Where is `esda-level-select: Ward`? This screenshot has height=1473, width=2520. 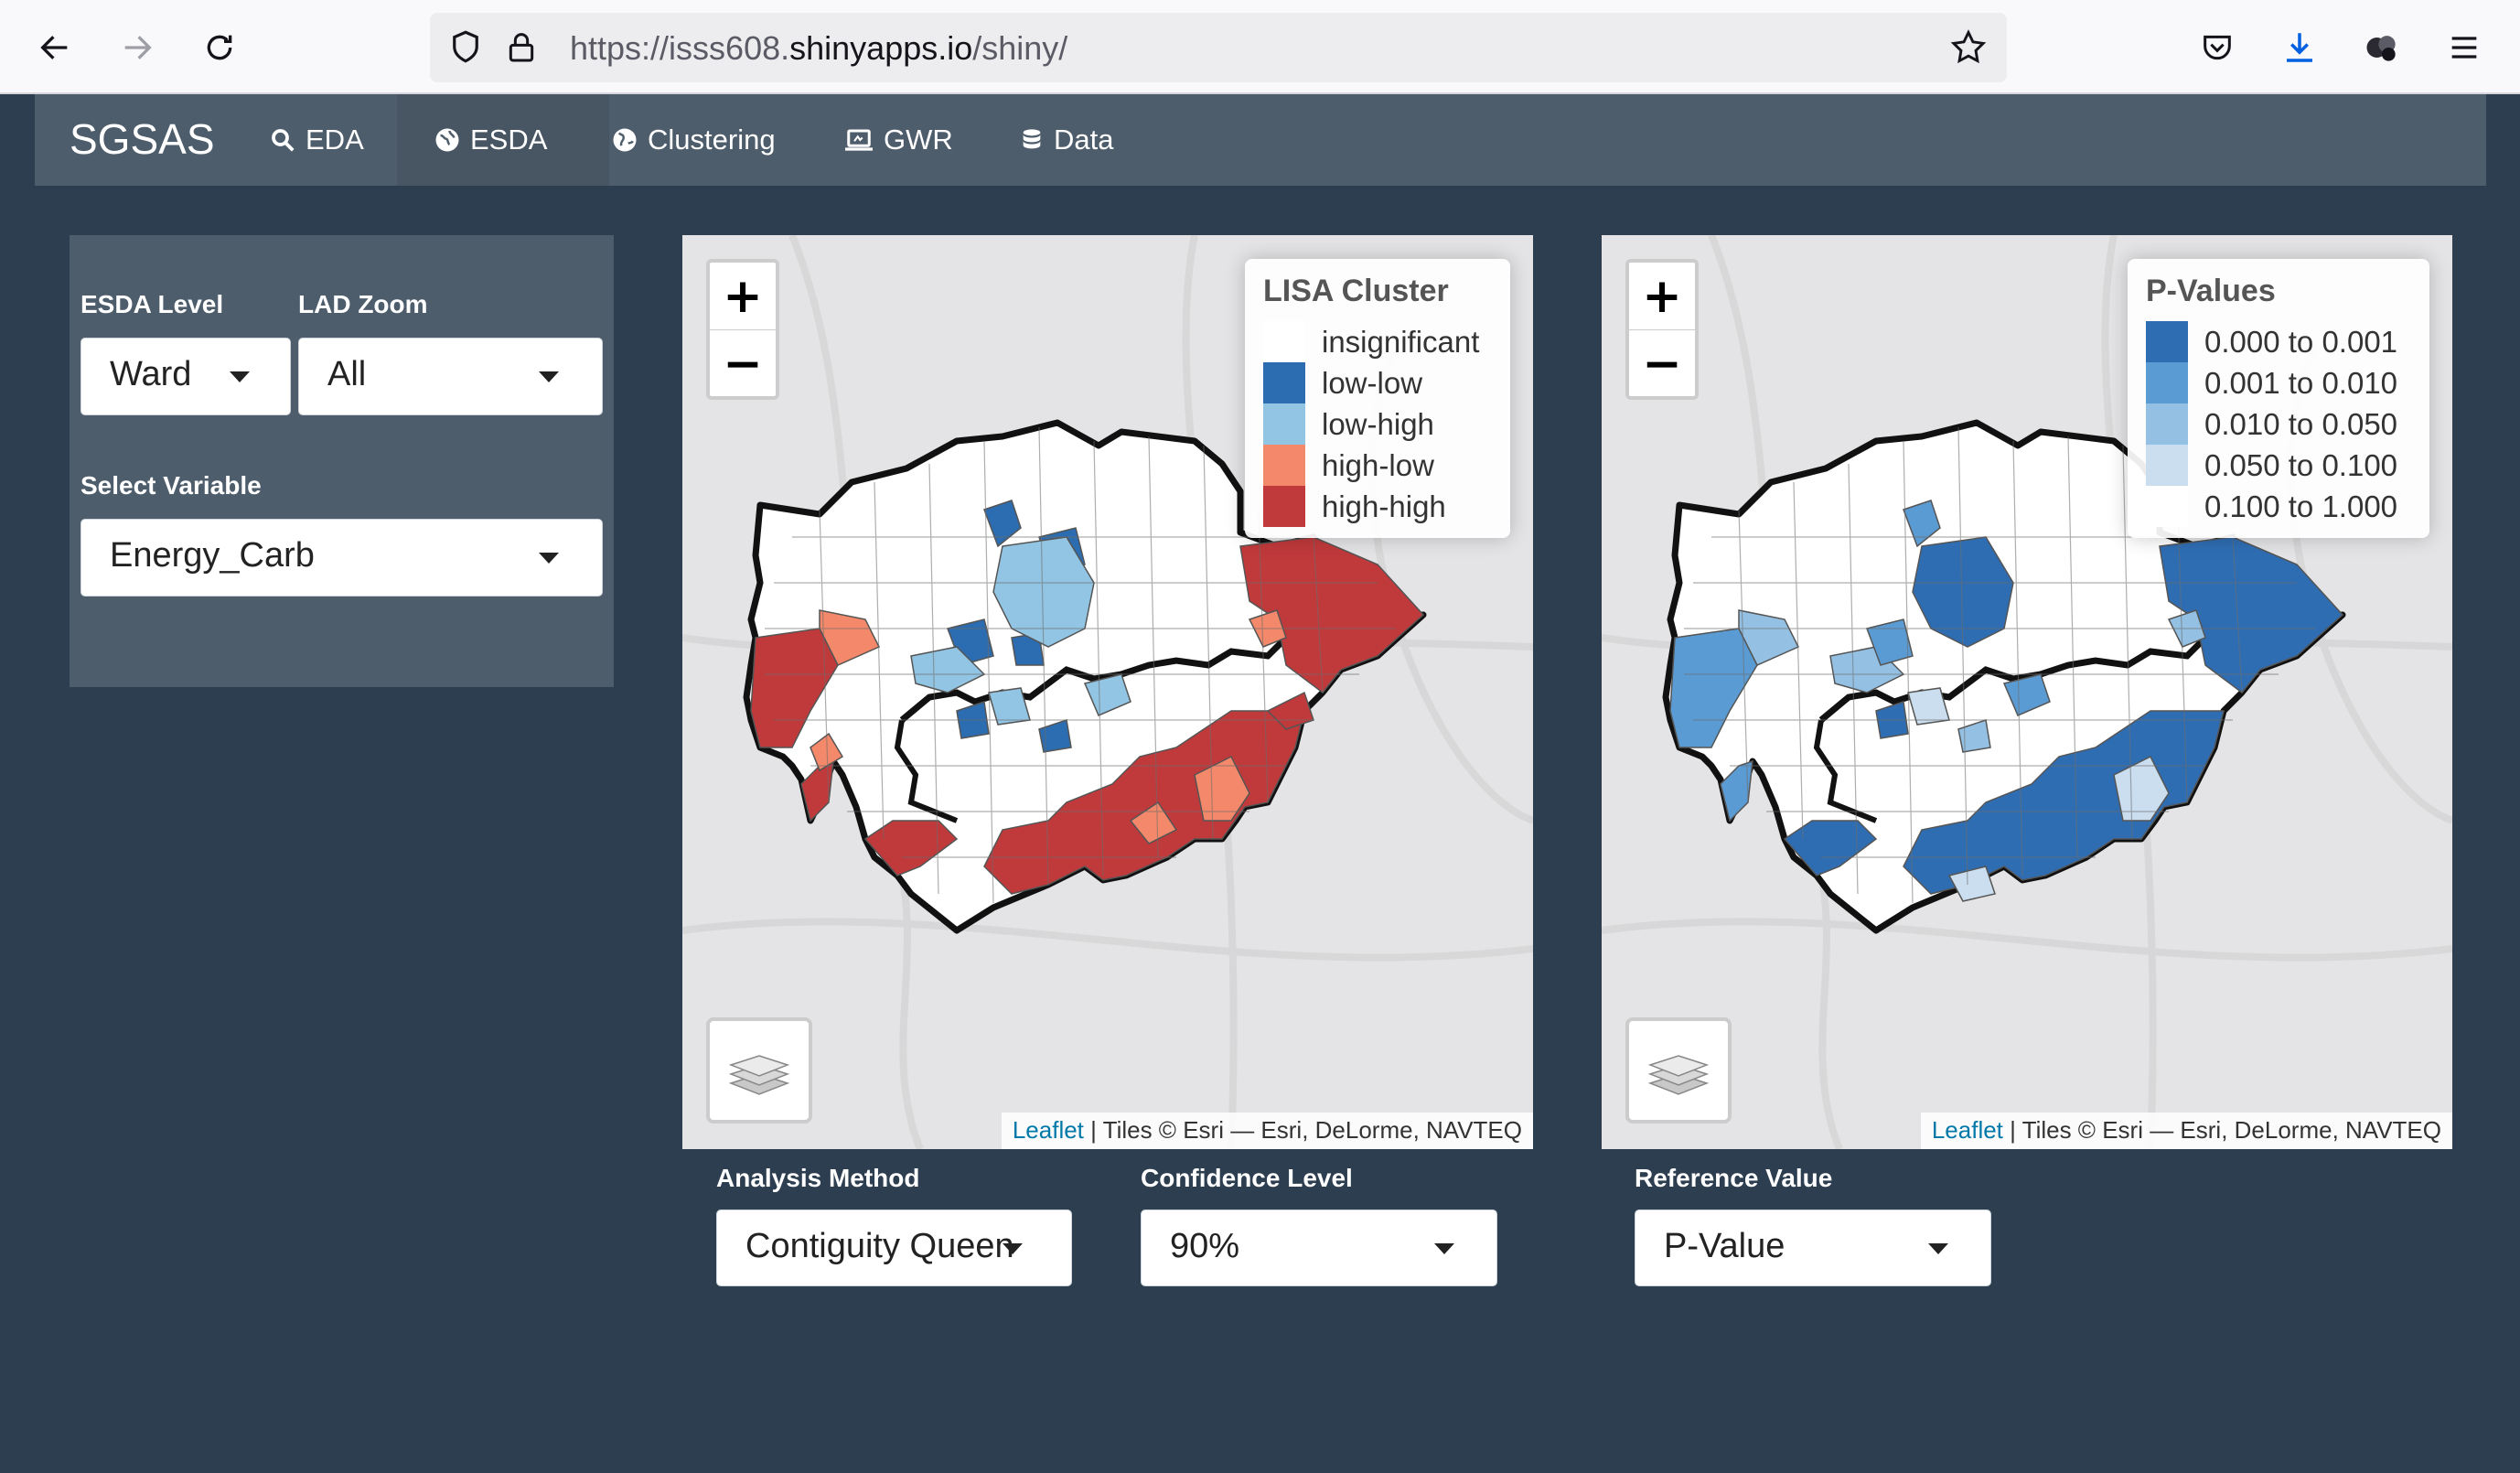 esda-level-select: Ward is located at coordinates (185, 376).